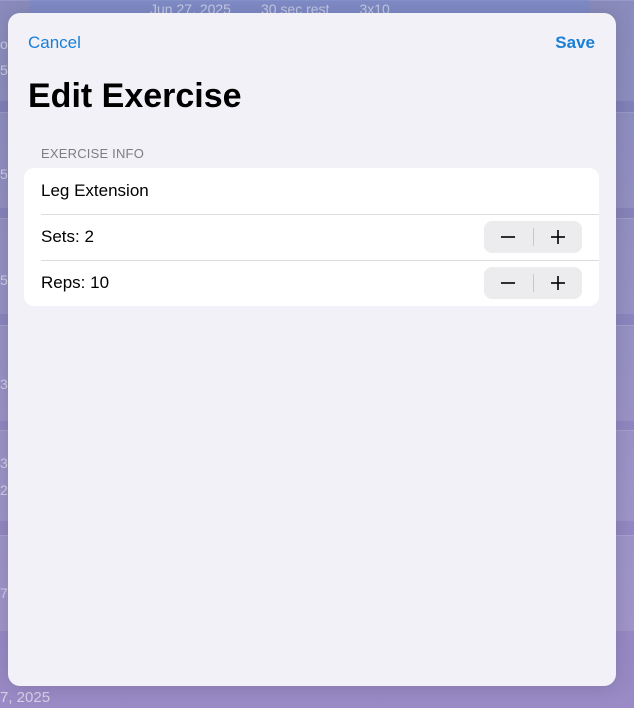 The height and width of the screenshot is (708, 634). Describe the element at coordinates (54, 43) in the screenshot. I see `cancel-button: Cancel` at that location.